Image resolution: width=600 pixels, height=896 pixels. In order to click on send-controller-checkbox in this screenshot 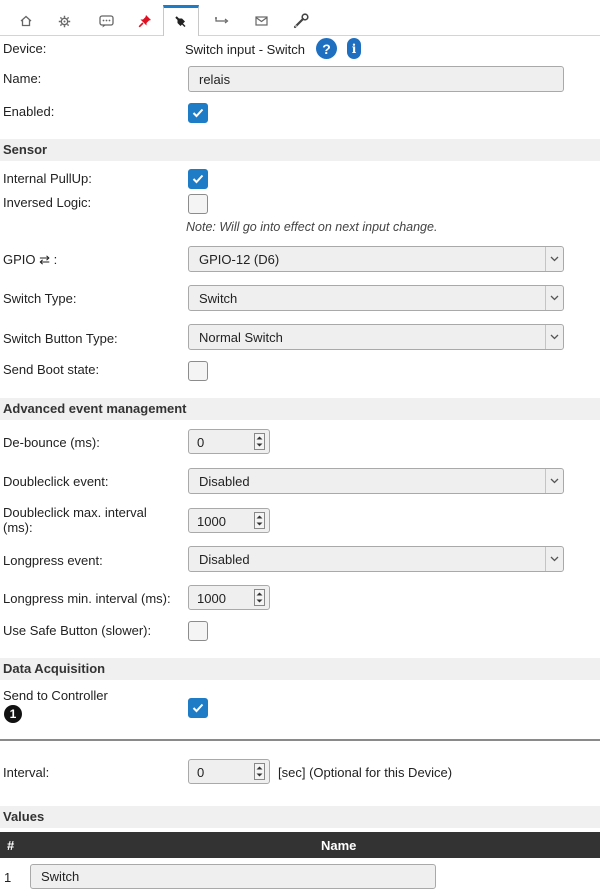, I will do `click(198, 708)`.